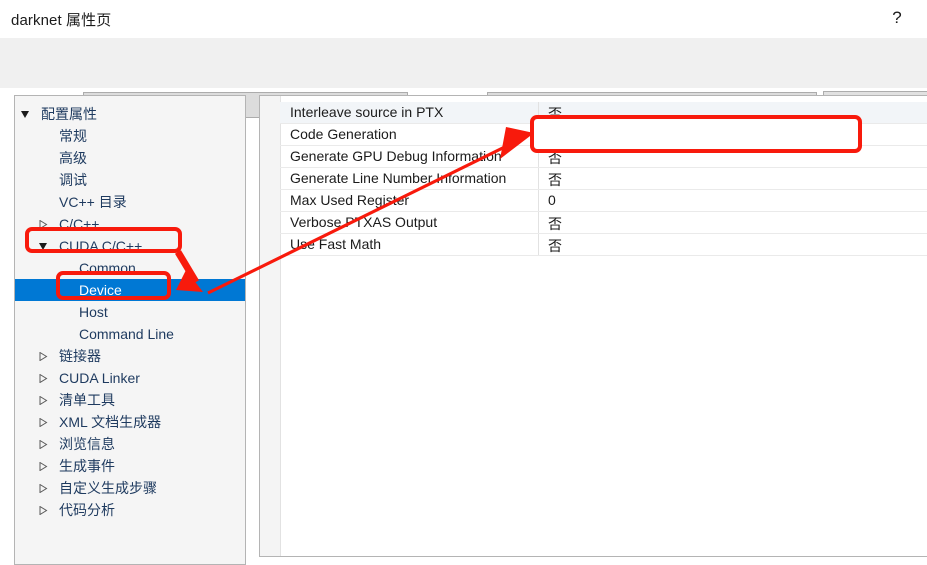 Image resolution: width=927 pixels, height=565 pixels. Describe the element at coordinates (367, 112) in the screenshot. I see `property-name: Interleave source in PTX` at that location.